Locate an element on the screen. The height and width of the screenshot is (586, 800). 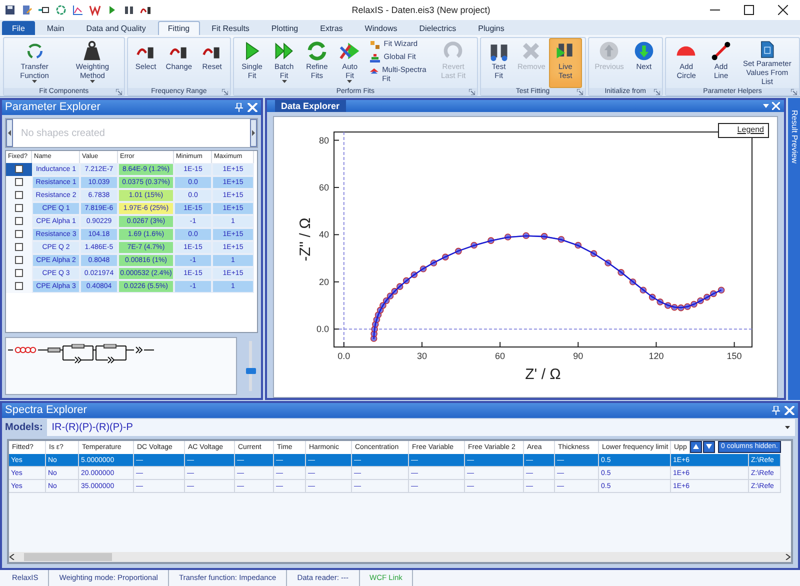
curve-bar-icon is located at coordinates (146, 10).